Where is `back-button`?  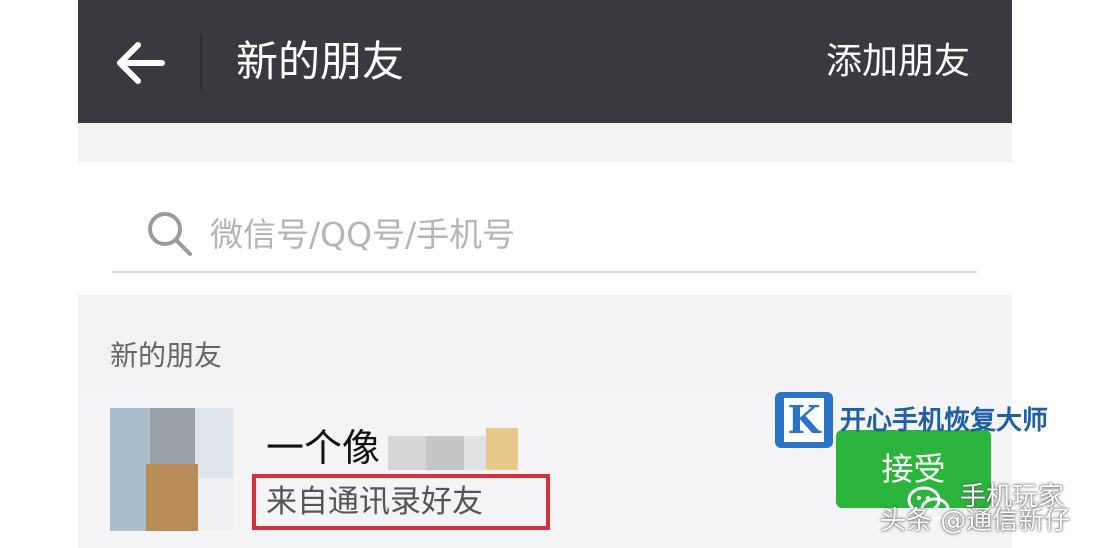 back-button is located at coordinates (141, 63).